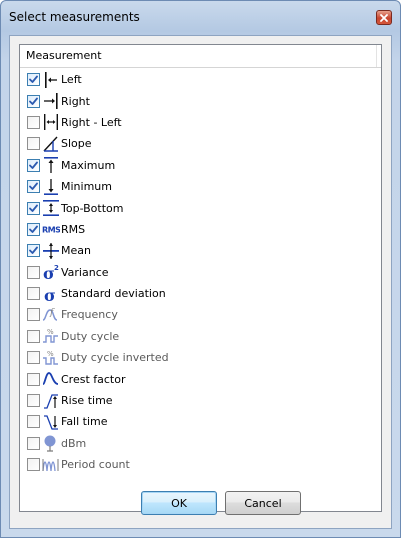  Describe the element at coordinates (200, 250) in the screenshot. I see `list-item: Mean` at that location.